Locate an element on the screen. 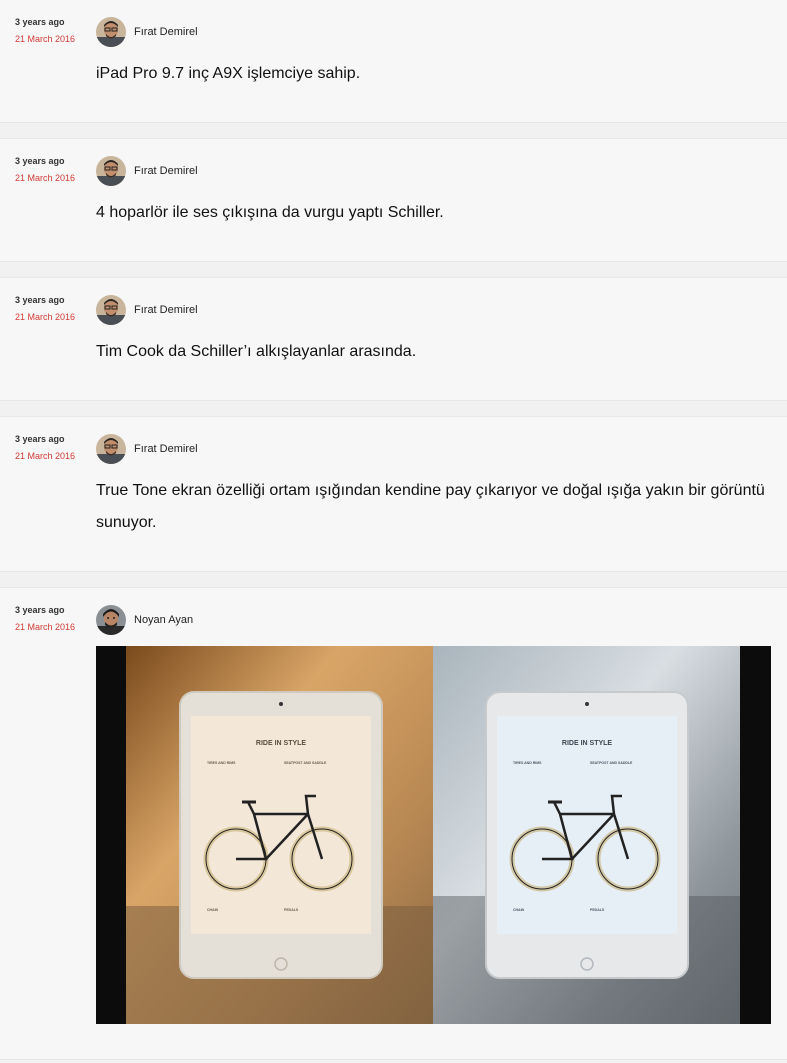 The width and height of the screenshot is (787, 1063). author-name: Noyan Ayan is located at coordinates (163, 620).